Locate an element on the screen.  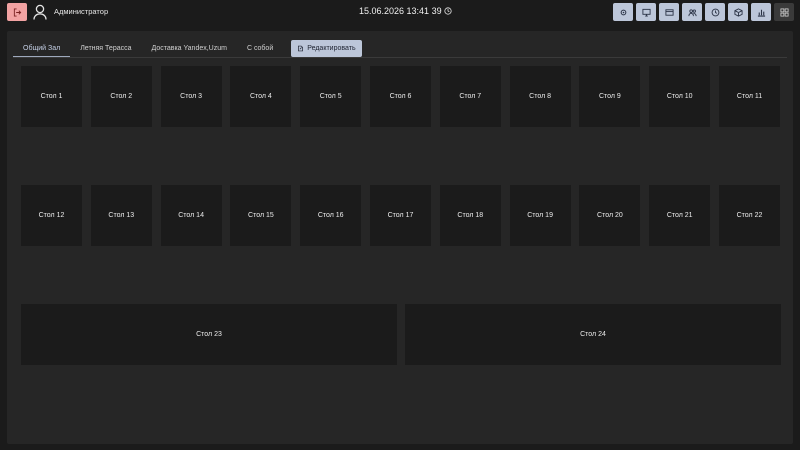
table-label: Стол 4 is located at coordinates (260, 96).